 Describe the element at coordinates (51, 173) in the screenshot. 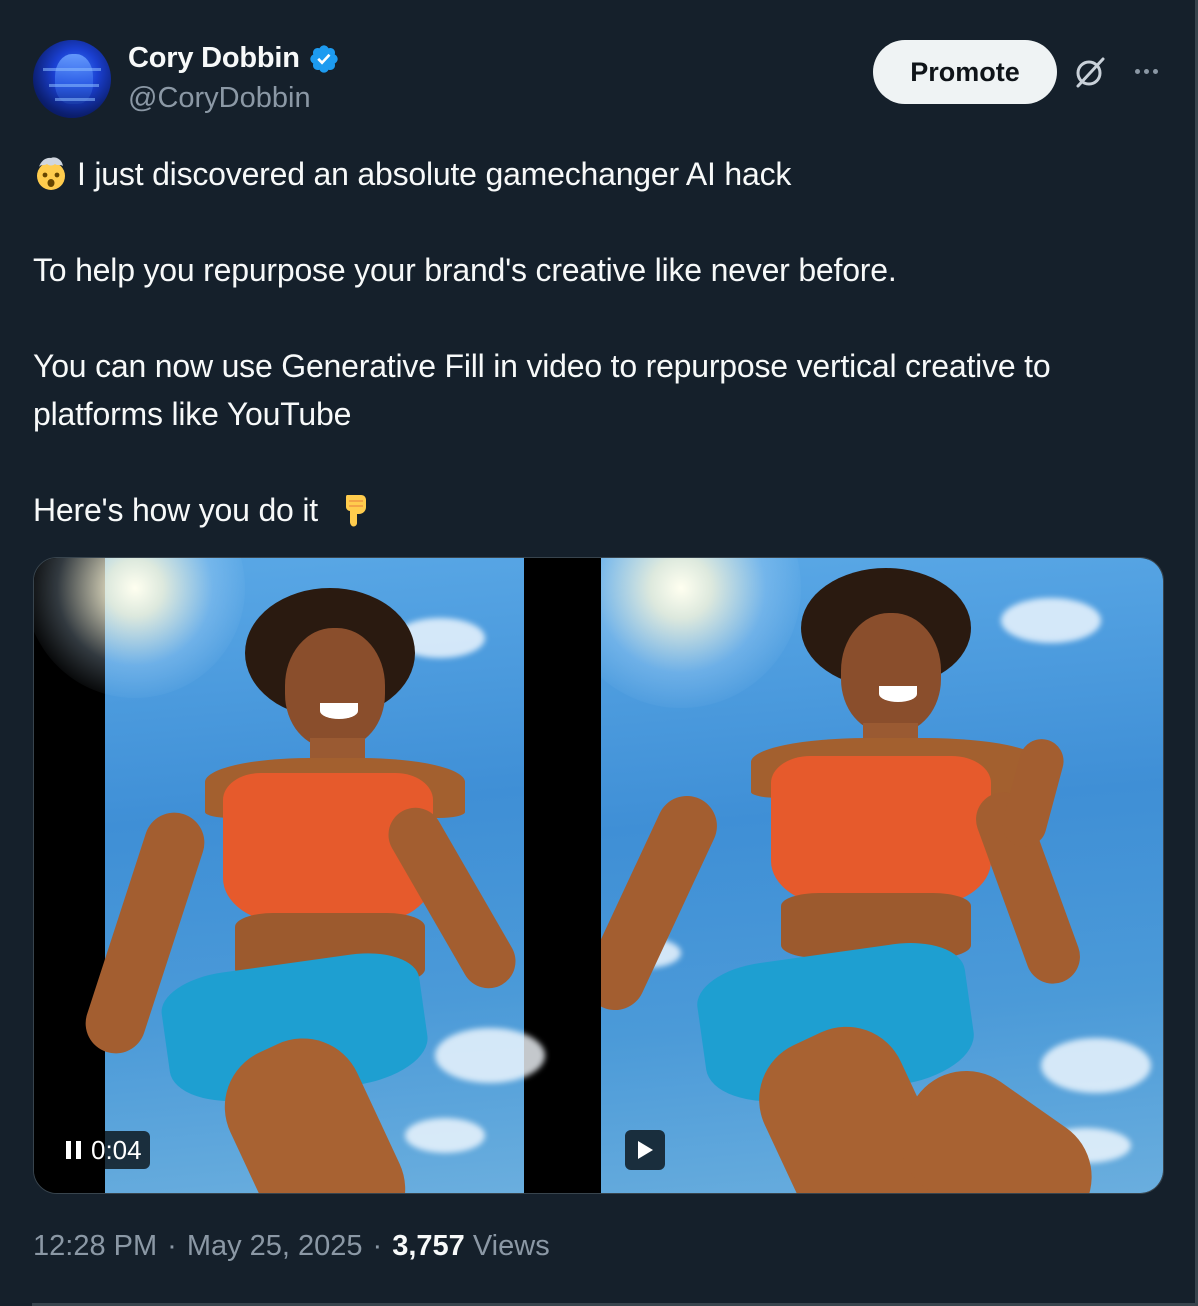

I see `exploding-head-emoji-icon` at that location.